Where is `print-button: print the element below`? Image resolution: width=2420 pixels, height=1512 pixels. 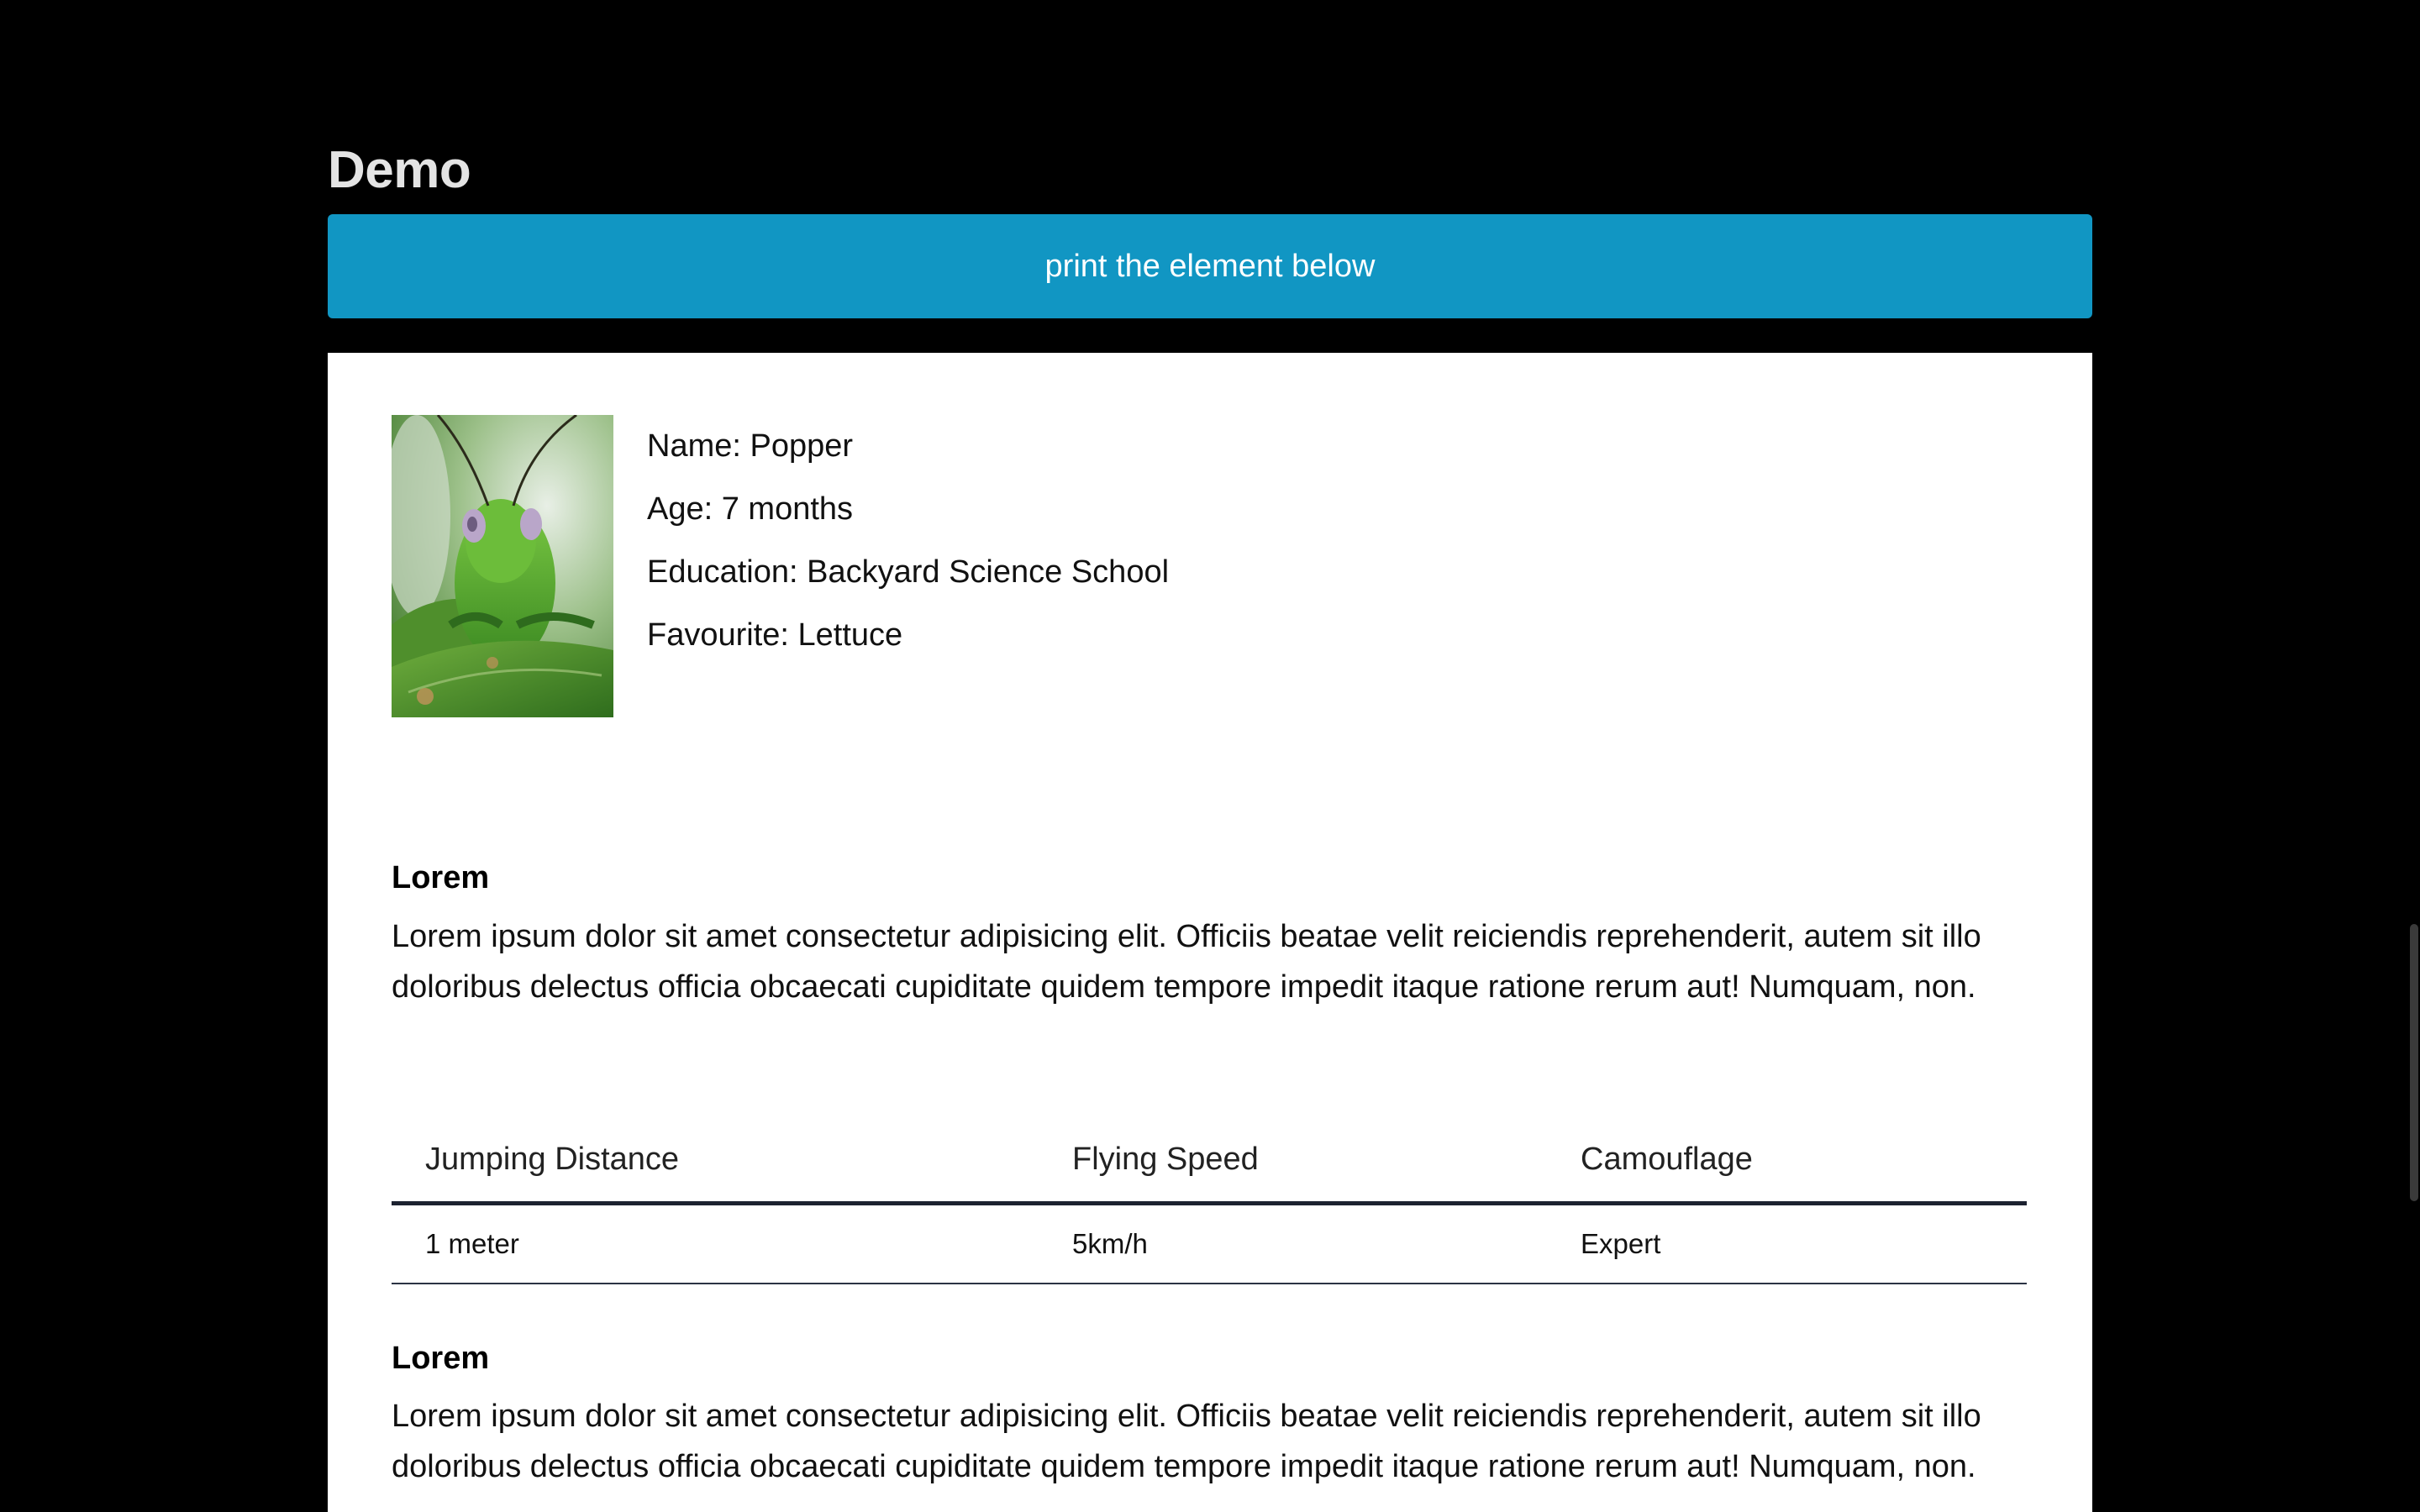 print-button: print the element below is located at coordinates (1210, 266).